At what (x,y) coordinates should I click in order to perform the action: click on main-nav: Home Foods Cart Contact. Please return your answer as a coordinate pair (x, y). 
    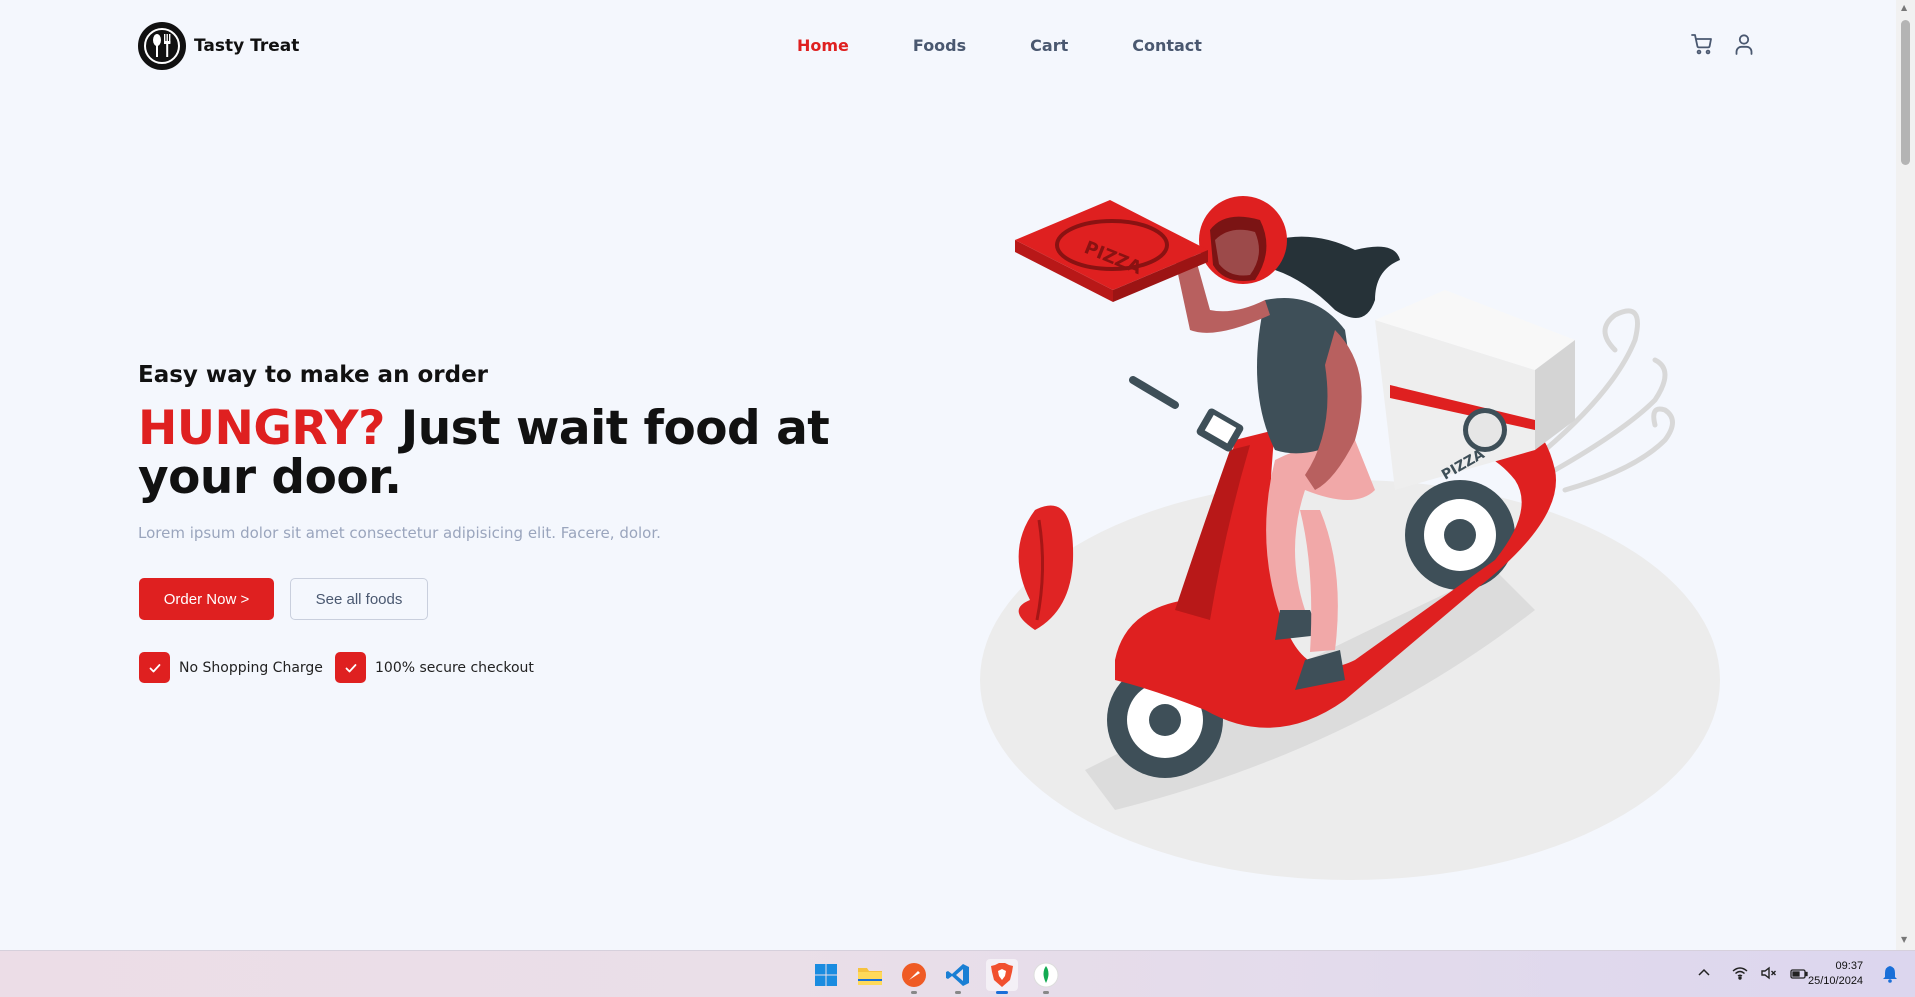
    Looking at the image, I should click on (1031, 45).